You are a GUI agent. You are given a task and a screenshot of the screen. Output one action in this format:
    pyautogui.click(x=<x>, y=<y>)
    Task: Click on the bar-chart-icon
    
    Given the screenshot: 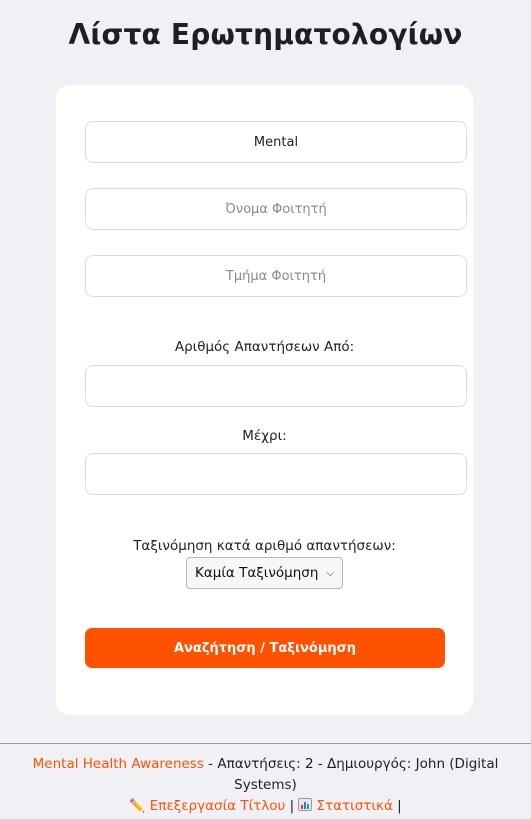 What is the action you would take?
    pyautogui.click(x=305, y=804)
    